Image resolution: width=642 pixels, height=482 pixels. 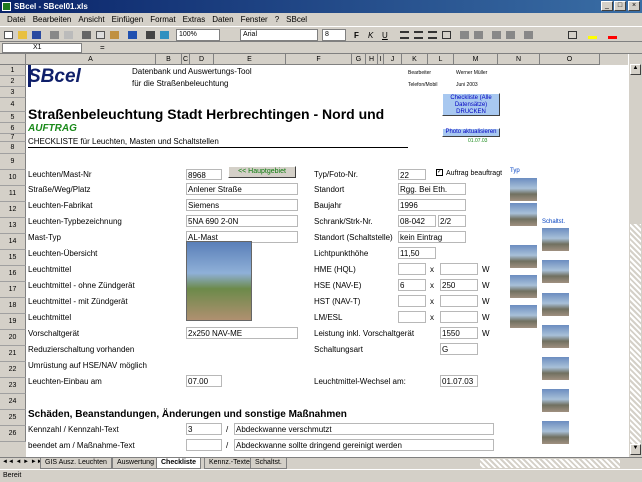 What do you see at coordinates (162, 19) in the screenshot?
I see `menu-item: Format` at bounding box center [162, 19].